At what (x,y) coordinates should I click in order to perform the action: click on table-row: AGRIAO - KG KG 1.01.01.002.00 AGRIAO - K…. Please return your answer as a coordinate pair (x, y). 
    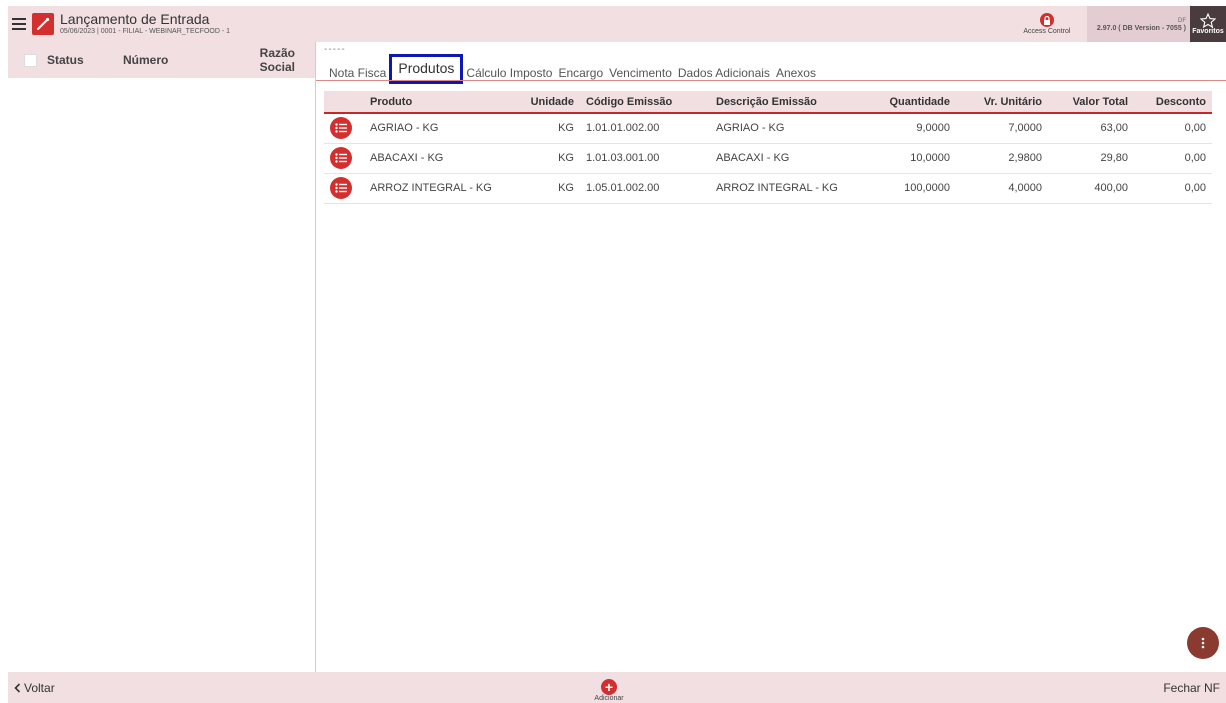
    Looking at the image, I should click on (768, 128).